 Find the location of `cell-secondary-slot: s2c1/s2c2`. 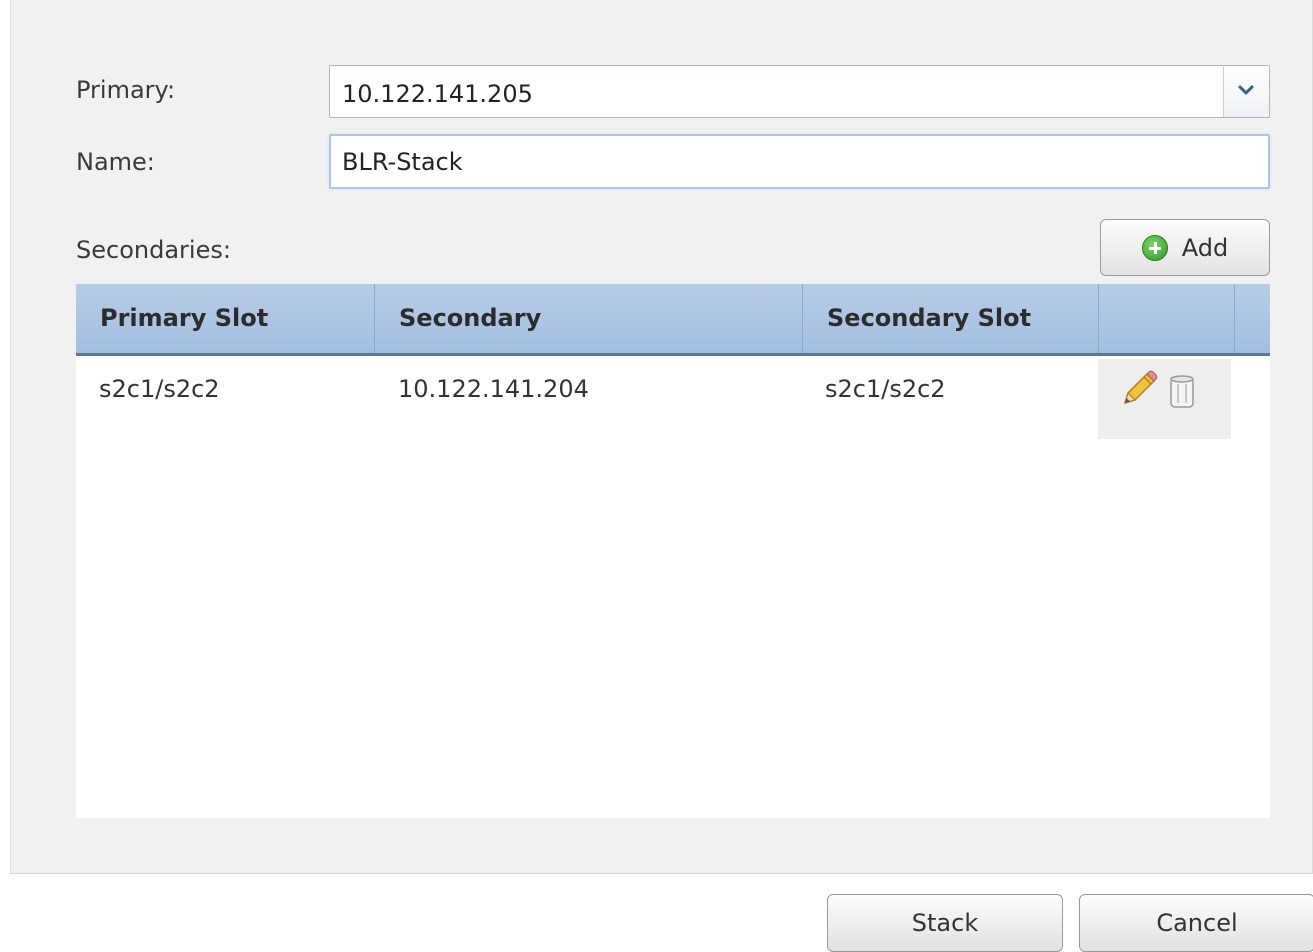

cell-secondary-slot: s2c1/s2c2 is located at coordinates (885, 389).